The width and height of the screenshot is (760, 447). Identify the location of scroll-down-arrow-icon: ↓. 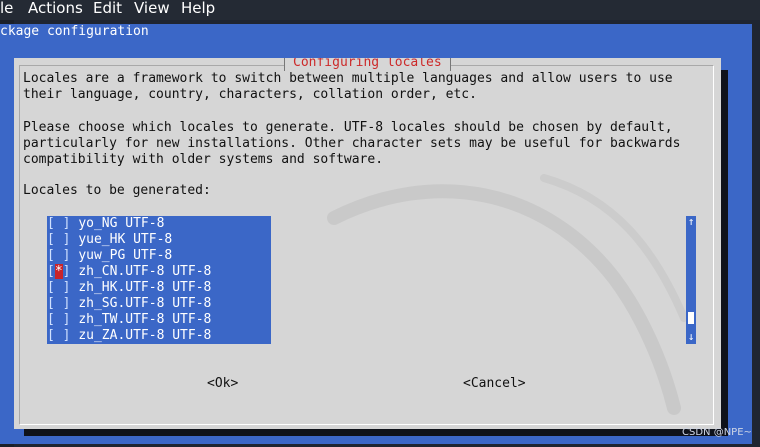
(691, 336).